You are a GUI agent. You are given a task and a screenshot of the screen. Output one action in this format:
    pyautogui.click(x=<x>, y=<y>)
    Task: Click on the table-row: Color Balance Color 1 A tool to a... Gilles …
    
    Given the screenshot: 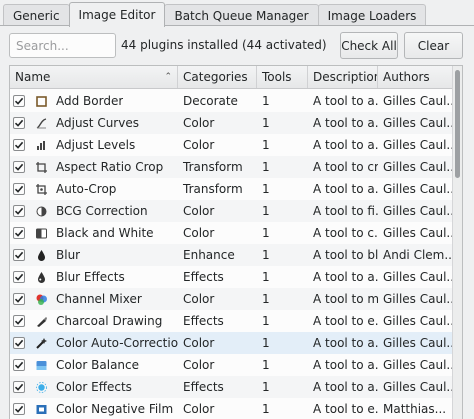 What is the action you would take?
    pyautogui.click(x=231, y=365)
    